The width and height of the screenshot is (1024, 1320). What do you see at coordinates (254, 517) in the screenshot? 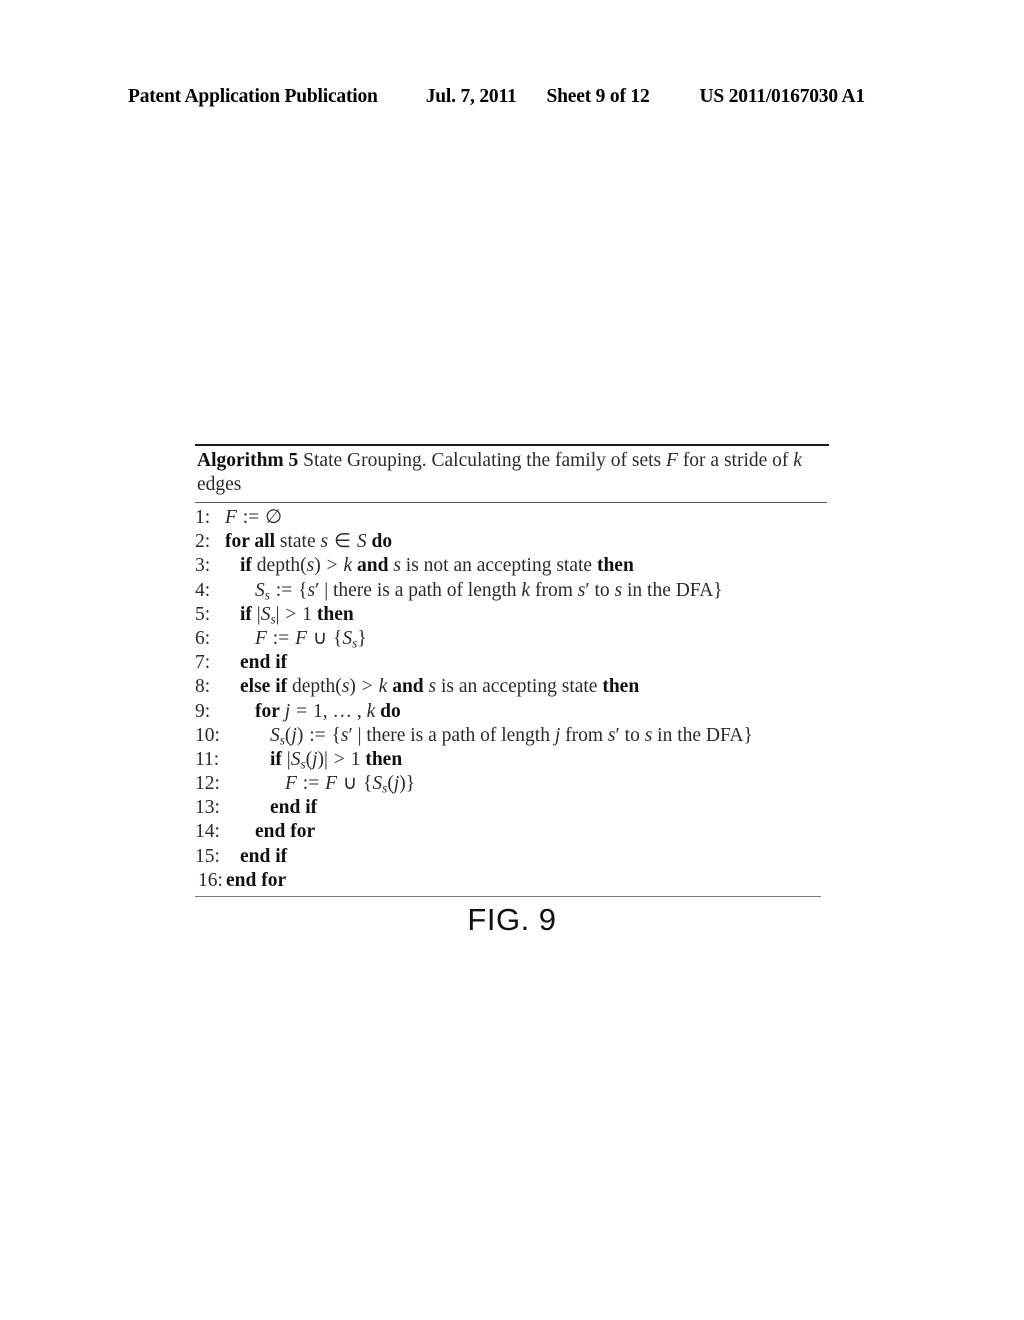
I see `line-code: F := ∅` at bounding box center [254, 517].